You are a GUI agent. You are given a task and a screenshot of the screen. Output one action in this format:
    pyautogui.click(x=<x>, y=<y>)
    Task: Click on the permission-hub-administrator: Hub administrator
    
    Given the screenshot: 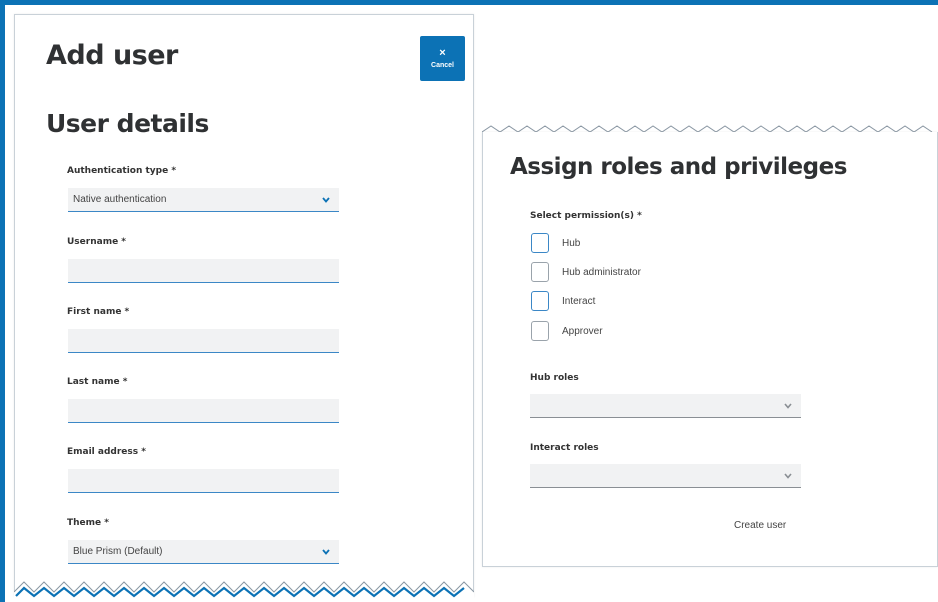 What is the action you would take?
    pyautogui.click(x=586, y=272)
    